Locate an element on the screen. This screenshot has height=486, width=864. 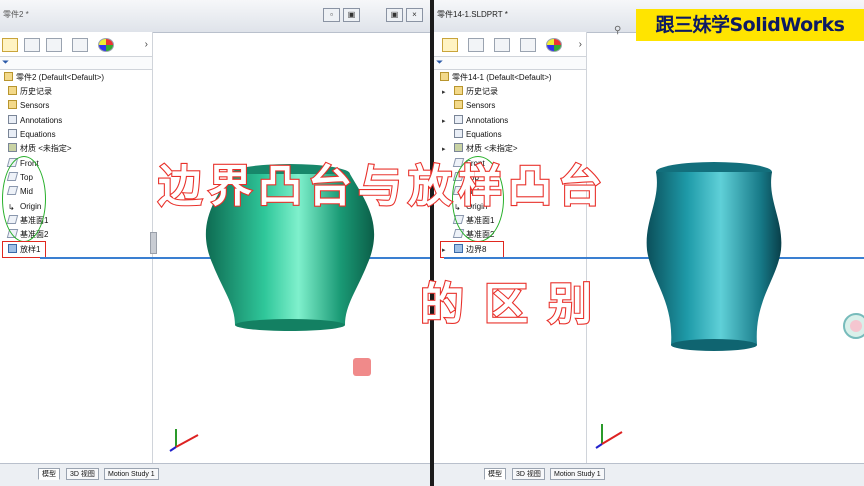
appearance-ball-icon is located at coordinates (853, 326).